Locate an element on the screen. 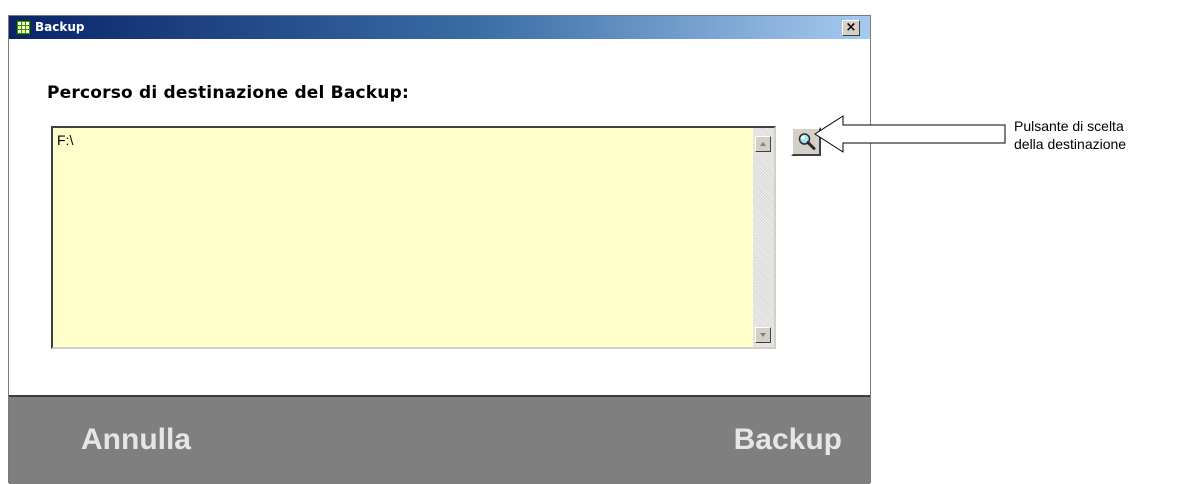  vertical-scrollbar is located at coordinates (763, 237).